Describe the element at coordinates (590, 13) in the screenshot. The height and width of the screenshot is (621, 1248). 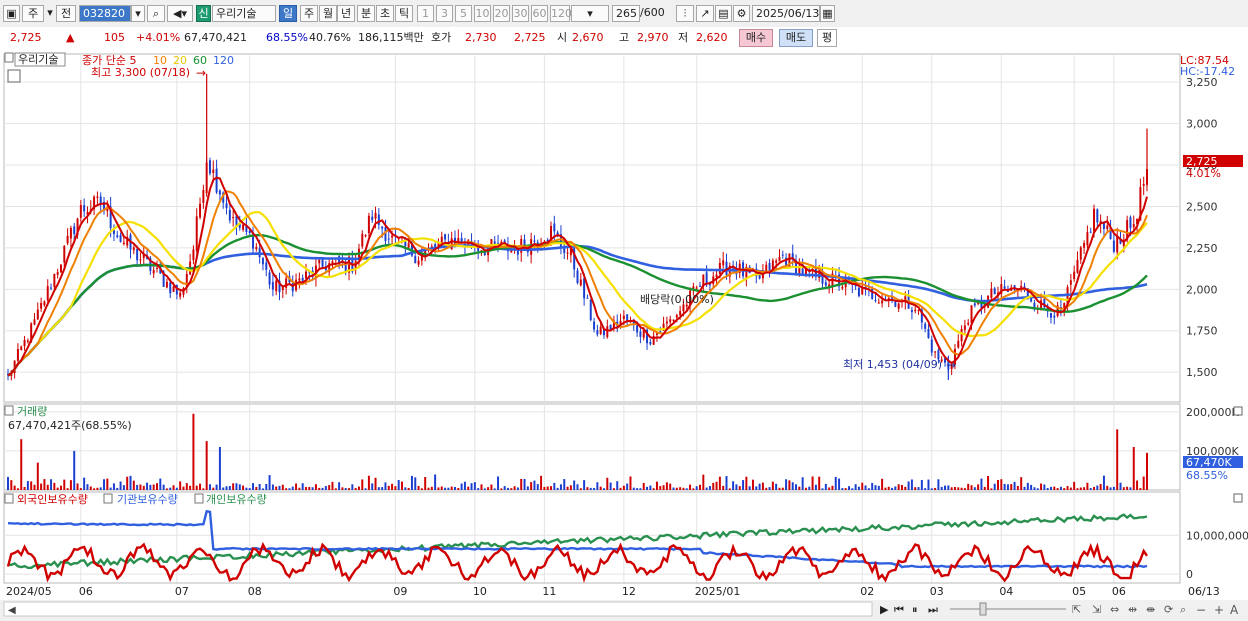
I see `interval-custom-select: ▾` at that location.